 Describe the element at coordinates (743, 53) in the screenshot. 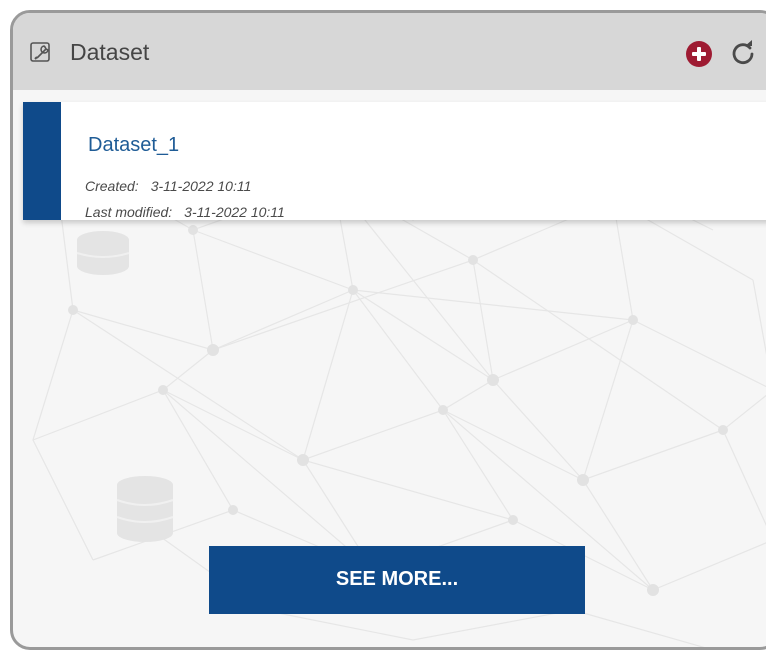

I see `refresh-icon` at that location.